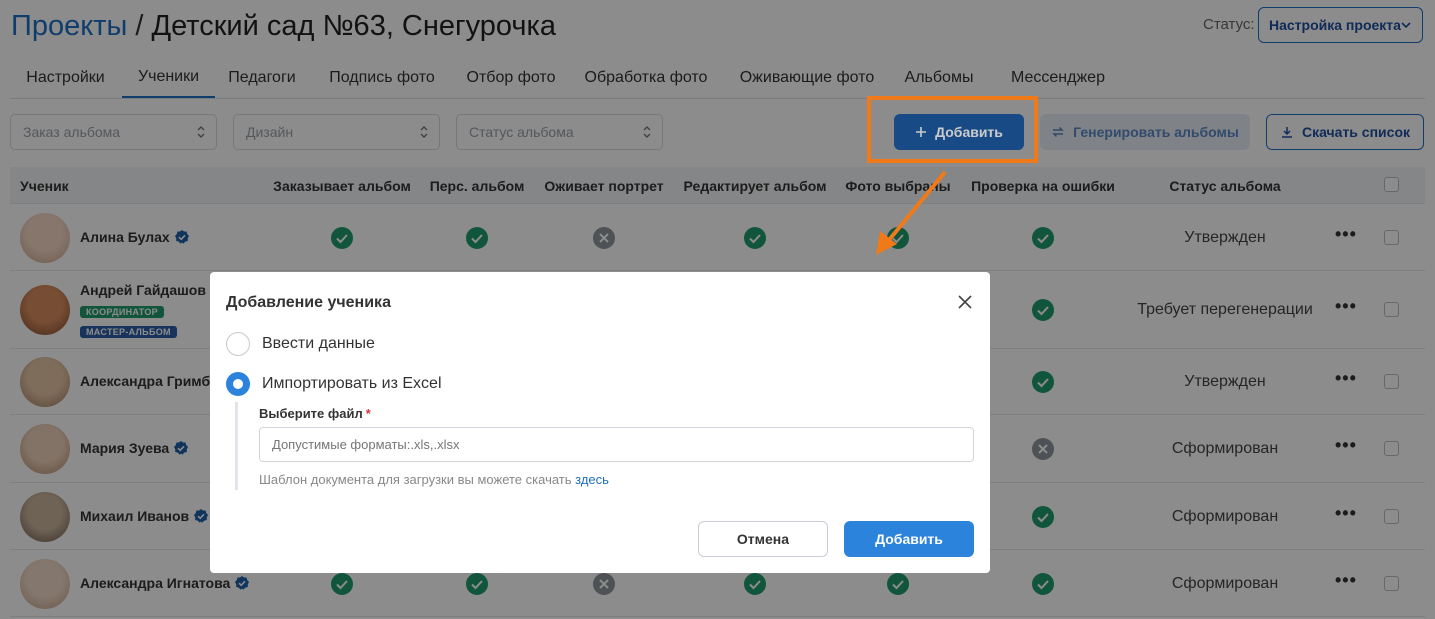  Describe the element at coordinates (308, 302) in the screenshot. I see `modal-title: Добавление ученика` at that location.